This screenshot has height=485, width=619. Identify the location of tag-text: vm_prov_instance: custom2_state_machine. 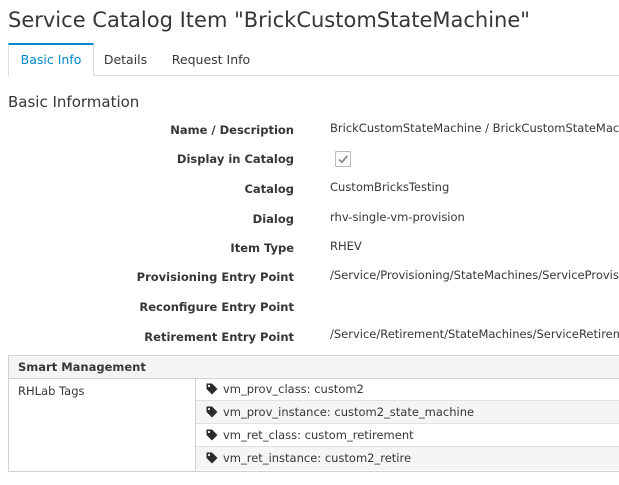
(349, 412).